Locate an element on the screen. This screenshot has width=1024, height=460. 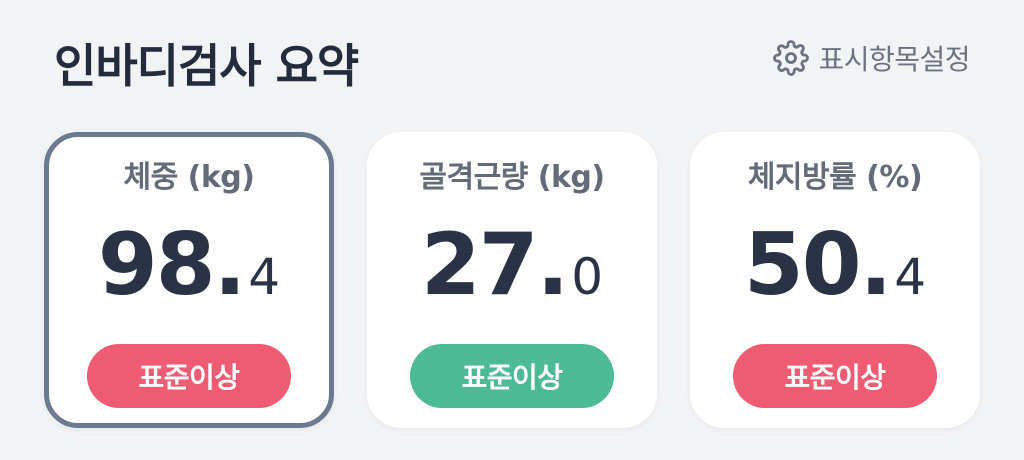
card-label: 체지방률 (%) is located at coordinates (835, 177).